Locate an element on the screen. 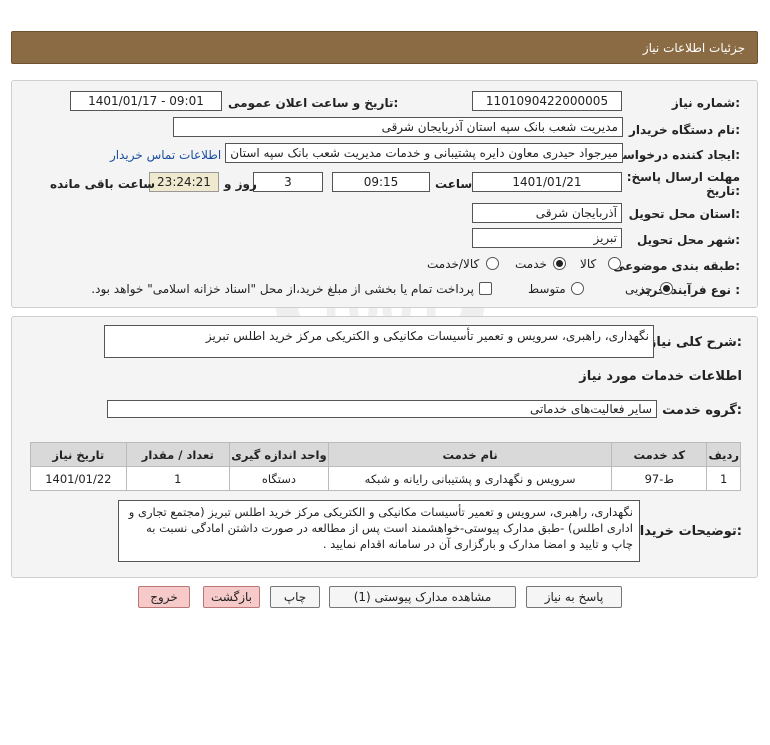  purchase-type-label: نوع فرآیند خرید : is located at coordinates (689, 290).